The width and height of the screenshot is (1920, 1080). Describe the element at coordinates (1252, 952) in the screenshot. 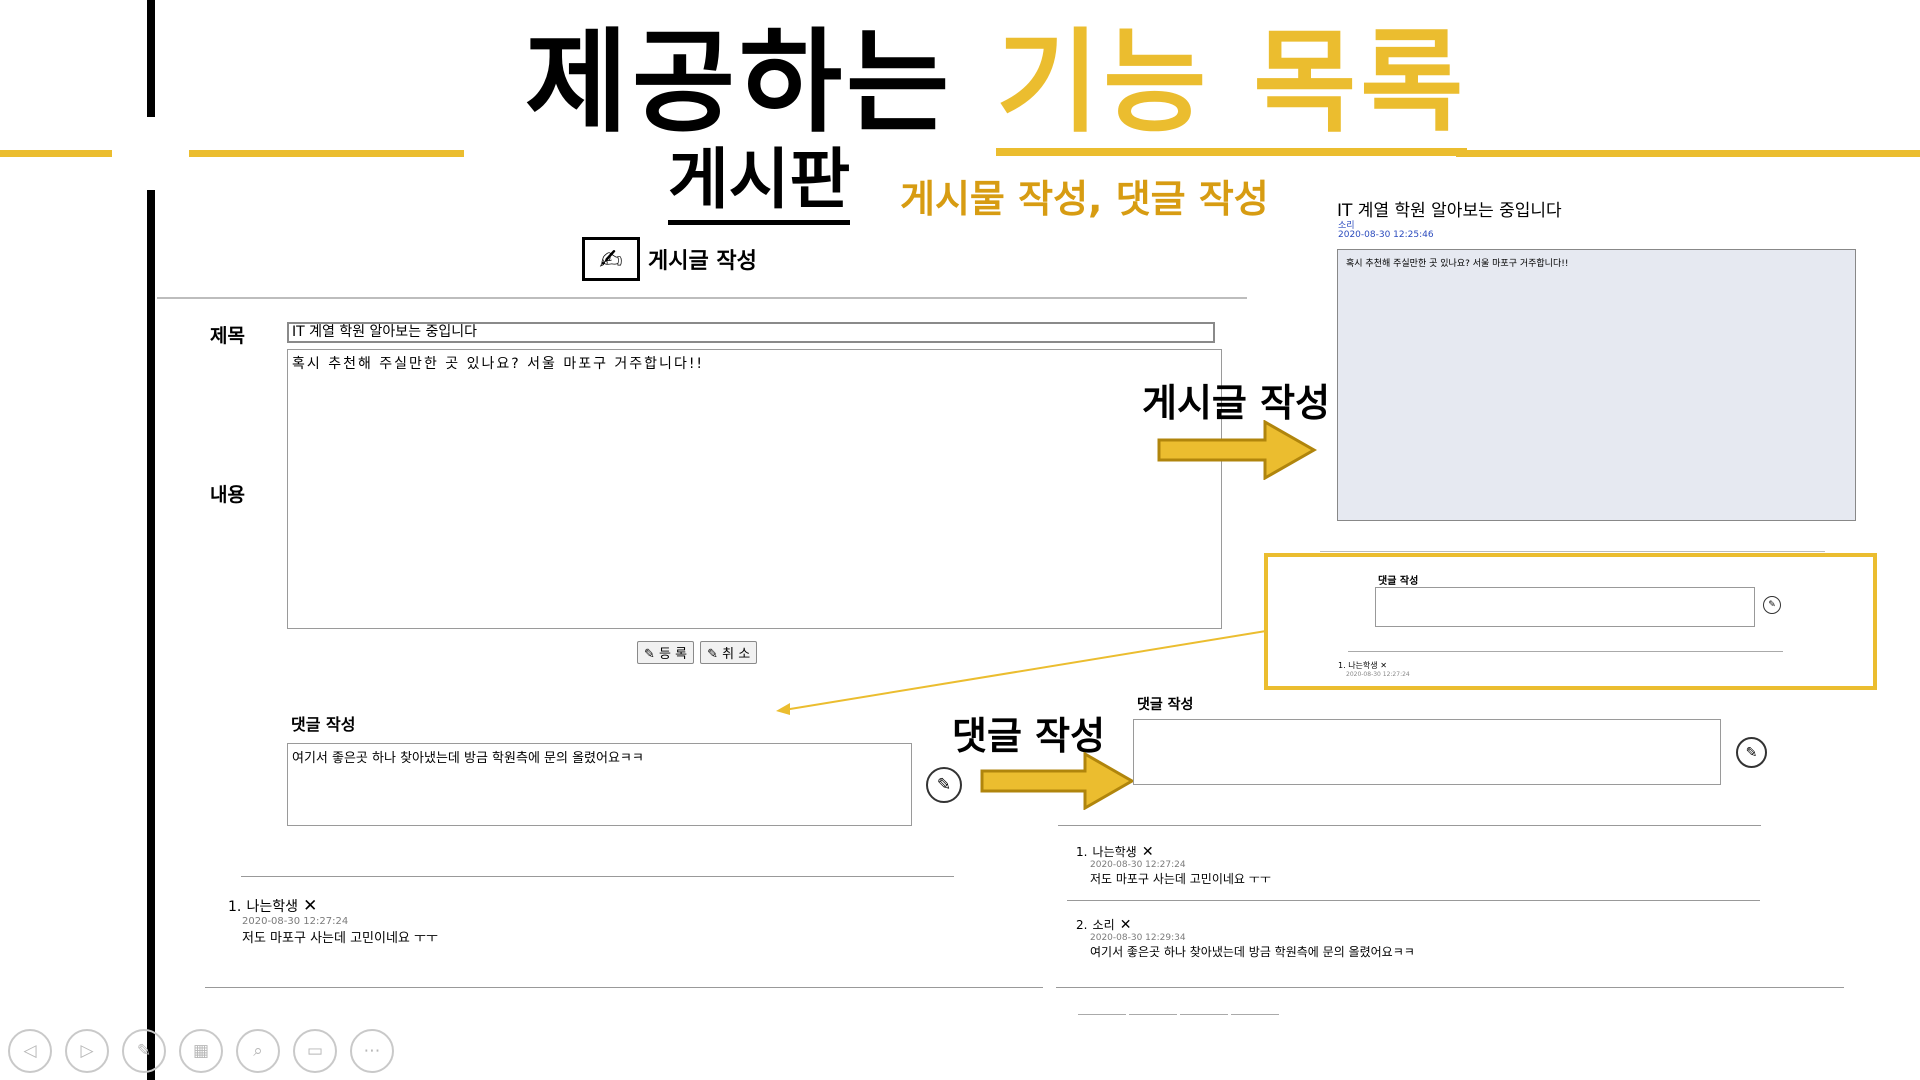

I see `right-comment-2-text: 여기서 좋은곳 하나 찾아냈는데 방금 학원측에 문의 올렸어요ㅋㅋ` at that location.